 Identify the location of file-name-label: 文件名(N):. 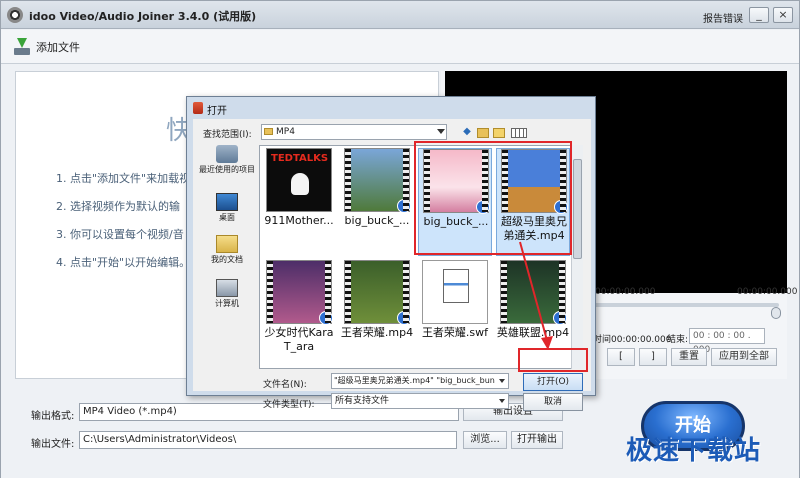
(285, 385).